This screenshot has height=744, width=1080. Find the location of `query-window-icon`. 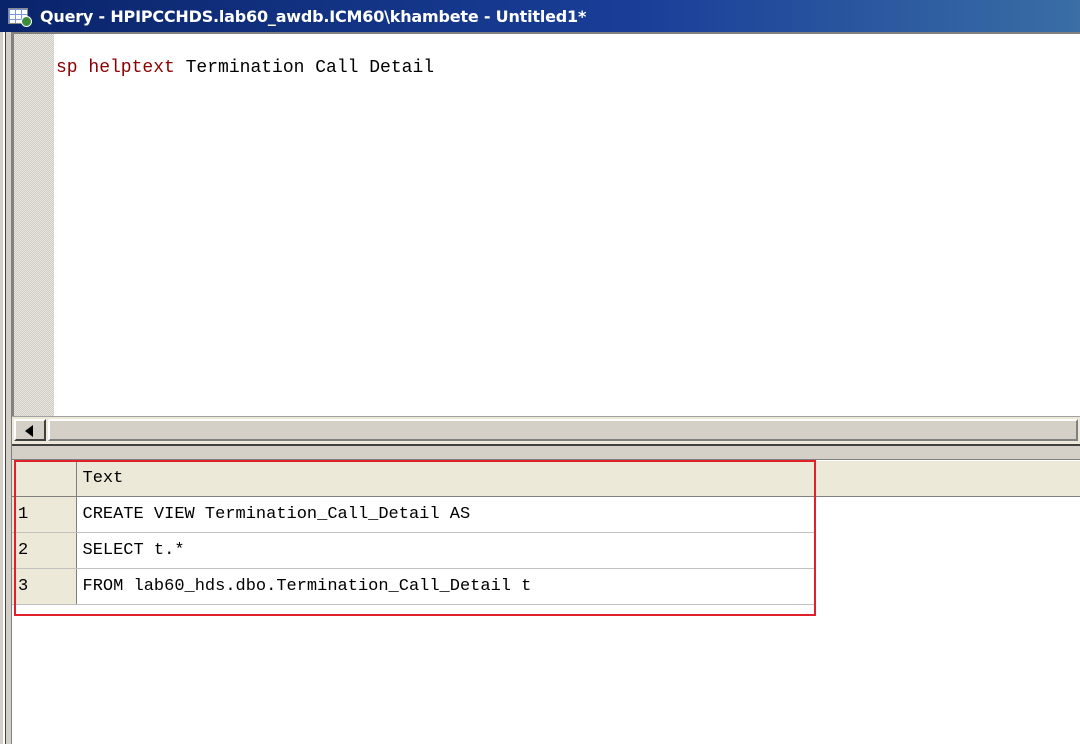

query-window-icon is located at coordinates (21, 16).